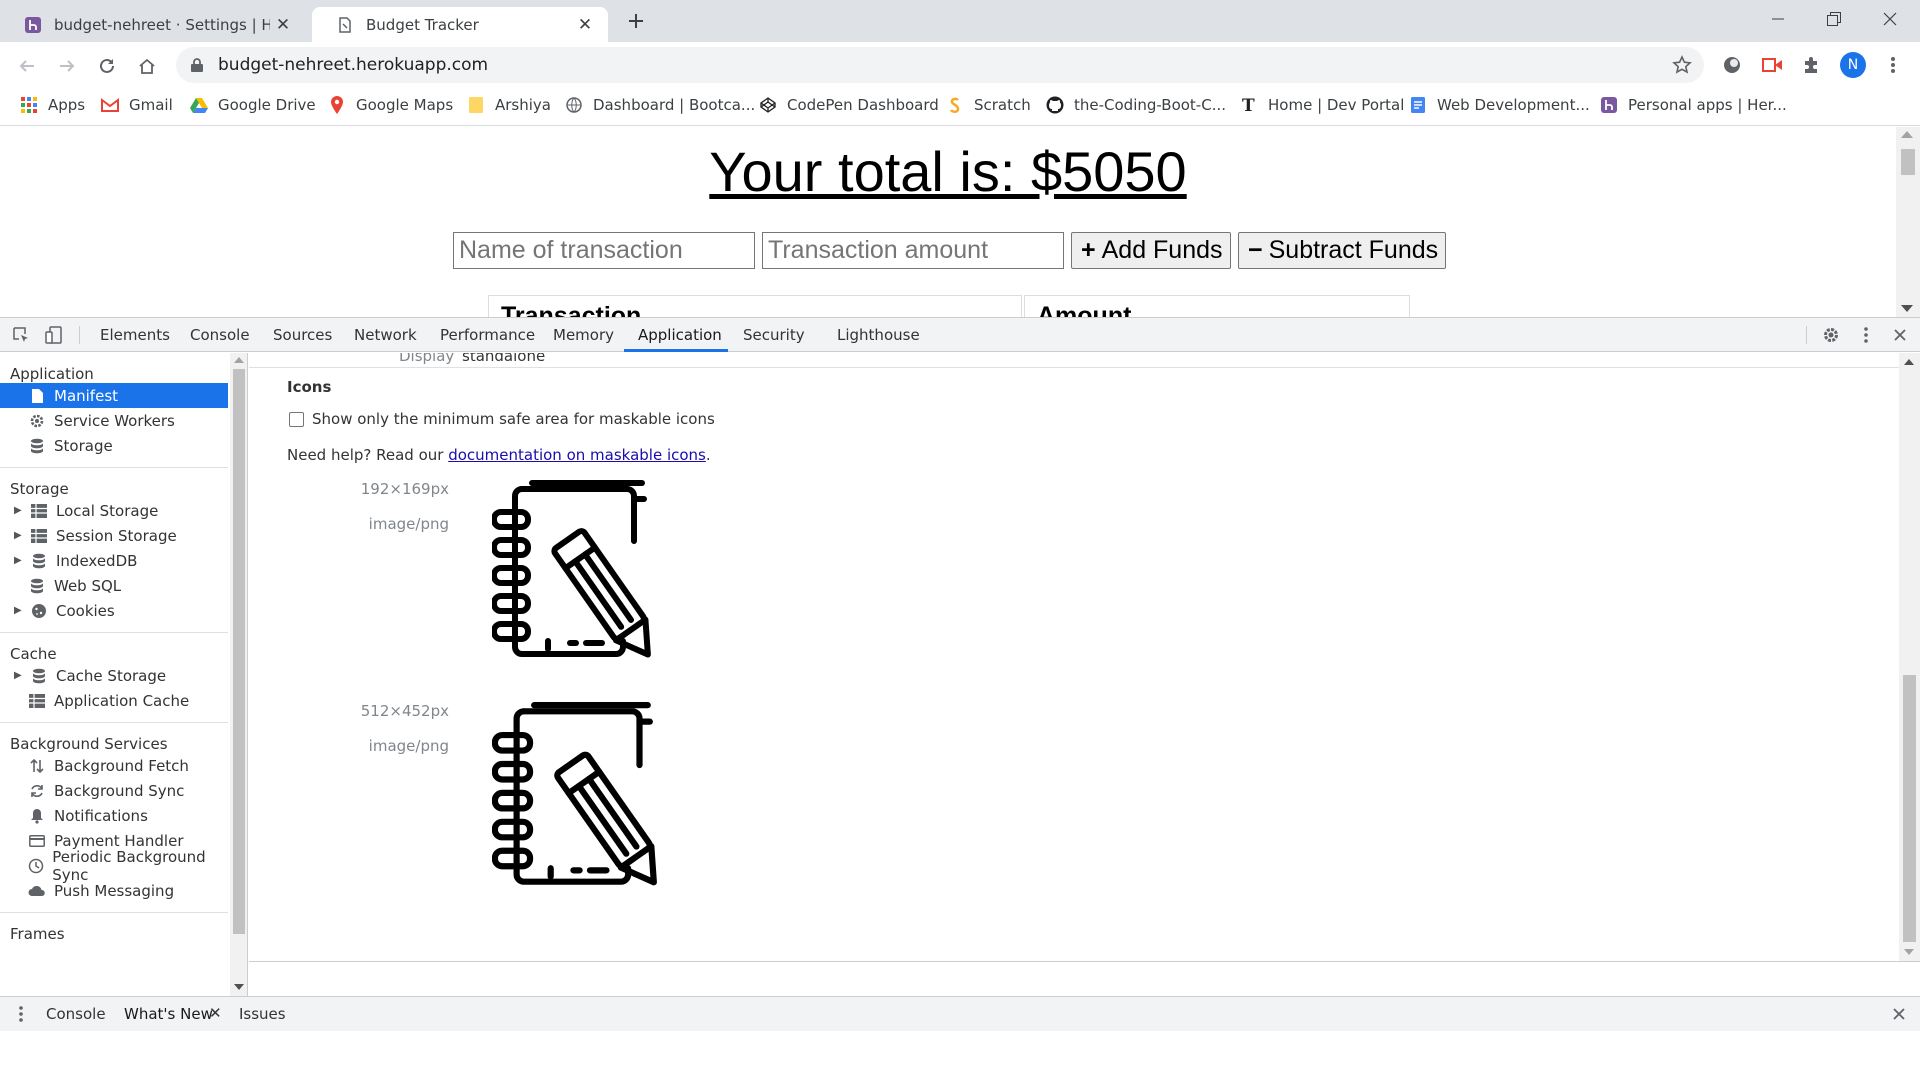 This screenshot has width=1920, height=1087. Describe the element at coordinates (571, 569) in the screenshot. I see `notebook-pencil-icon` at that location.